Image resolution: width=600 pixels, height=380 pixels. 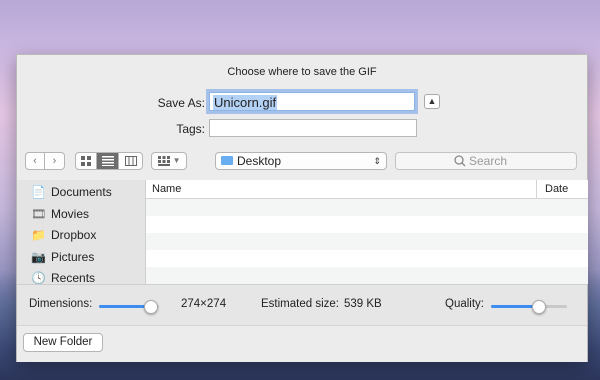 I want to click on folder-icon: 📁, so click(x=38, y=235).